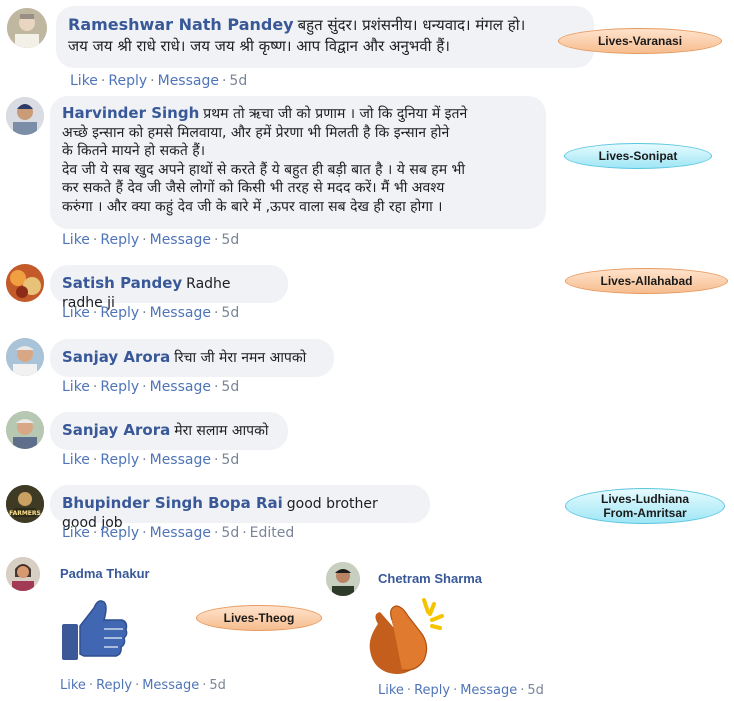  Describe the element at coordinates (172, 503) in the screenshot. I see `commenter-name: Bhupinder Singh Bopa Rai` at that location.